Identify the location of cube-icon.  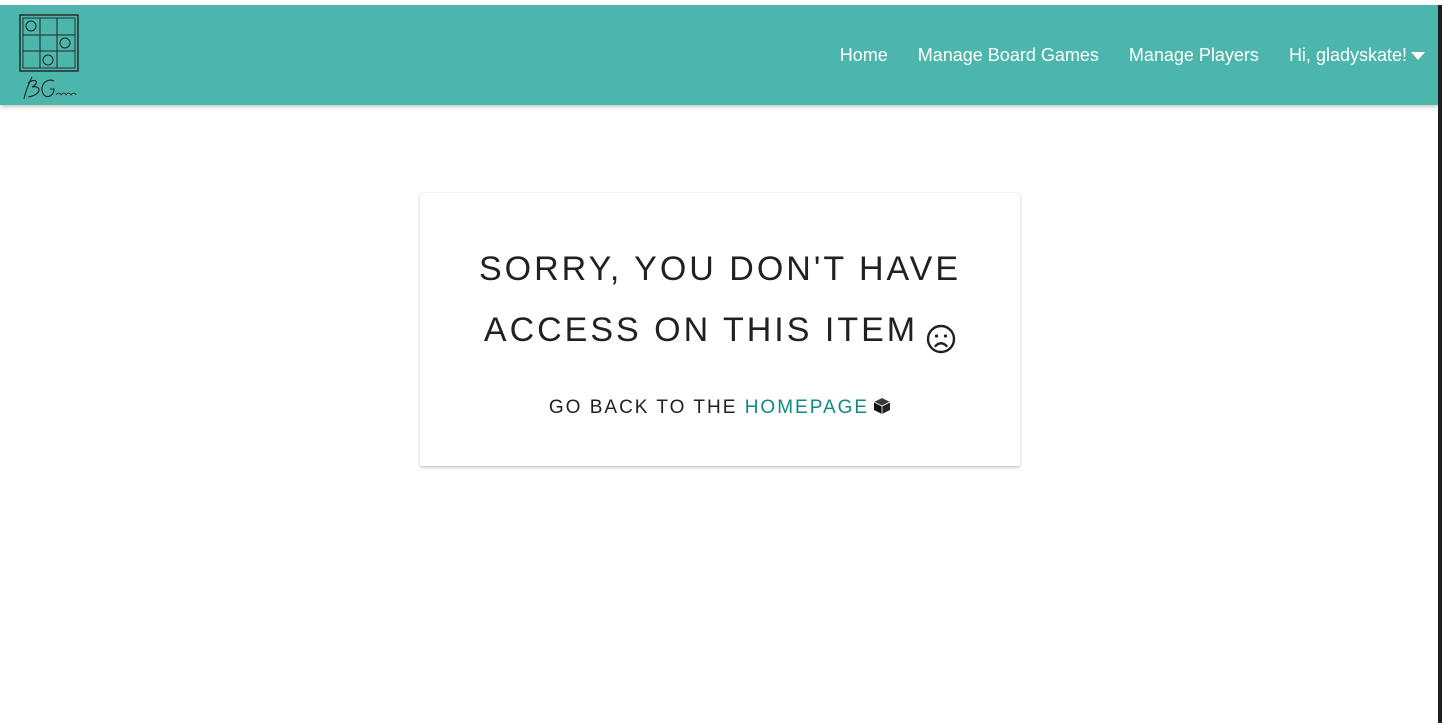
(882, 406).